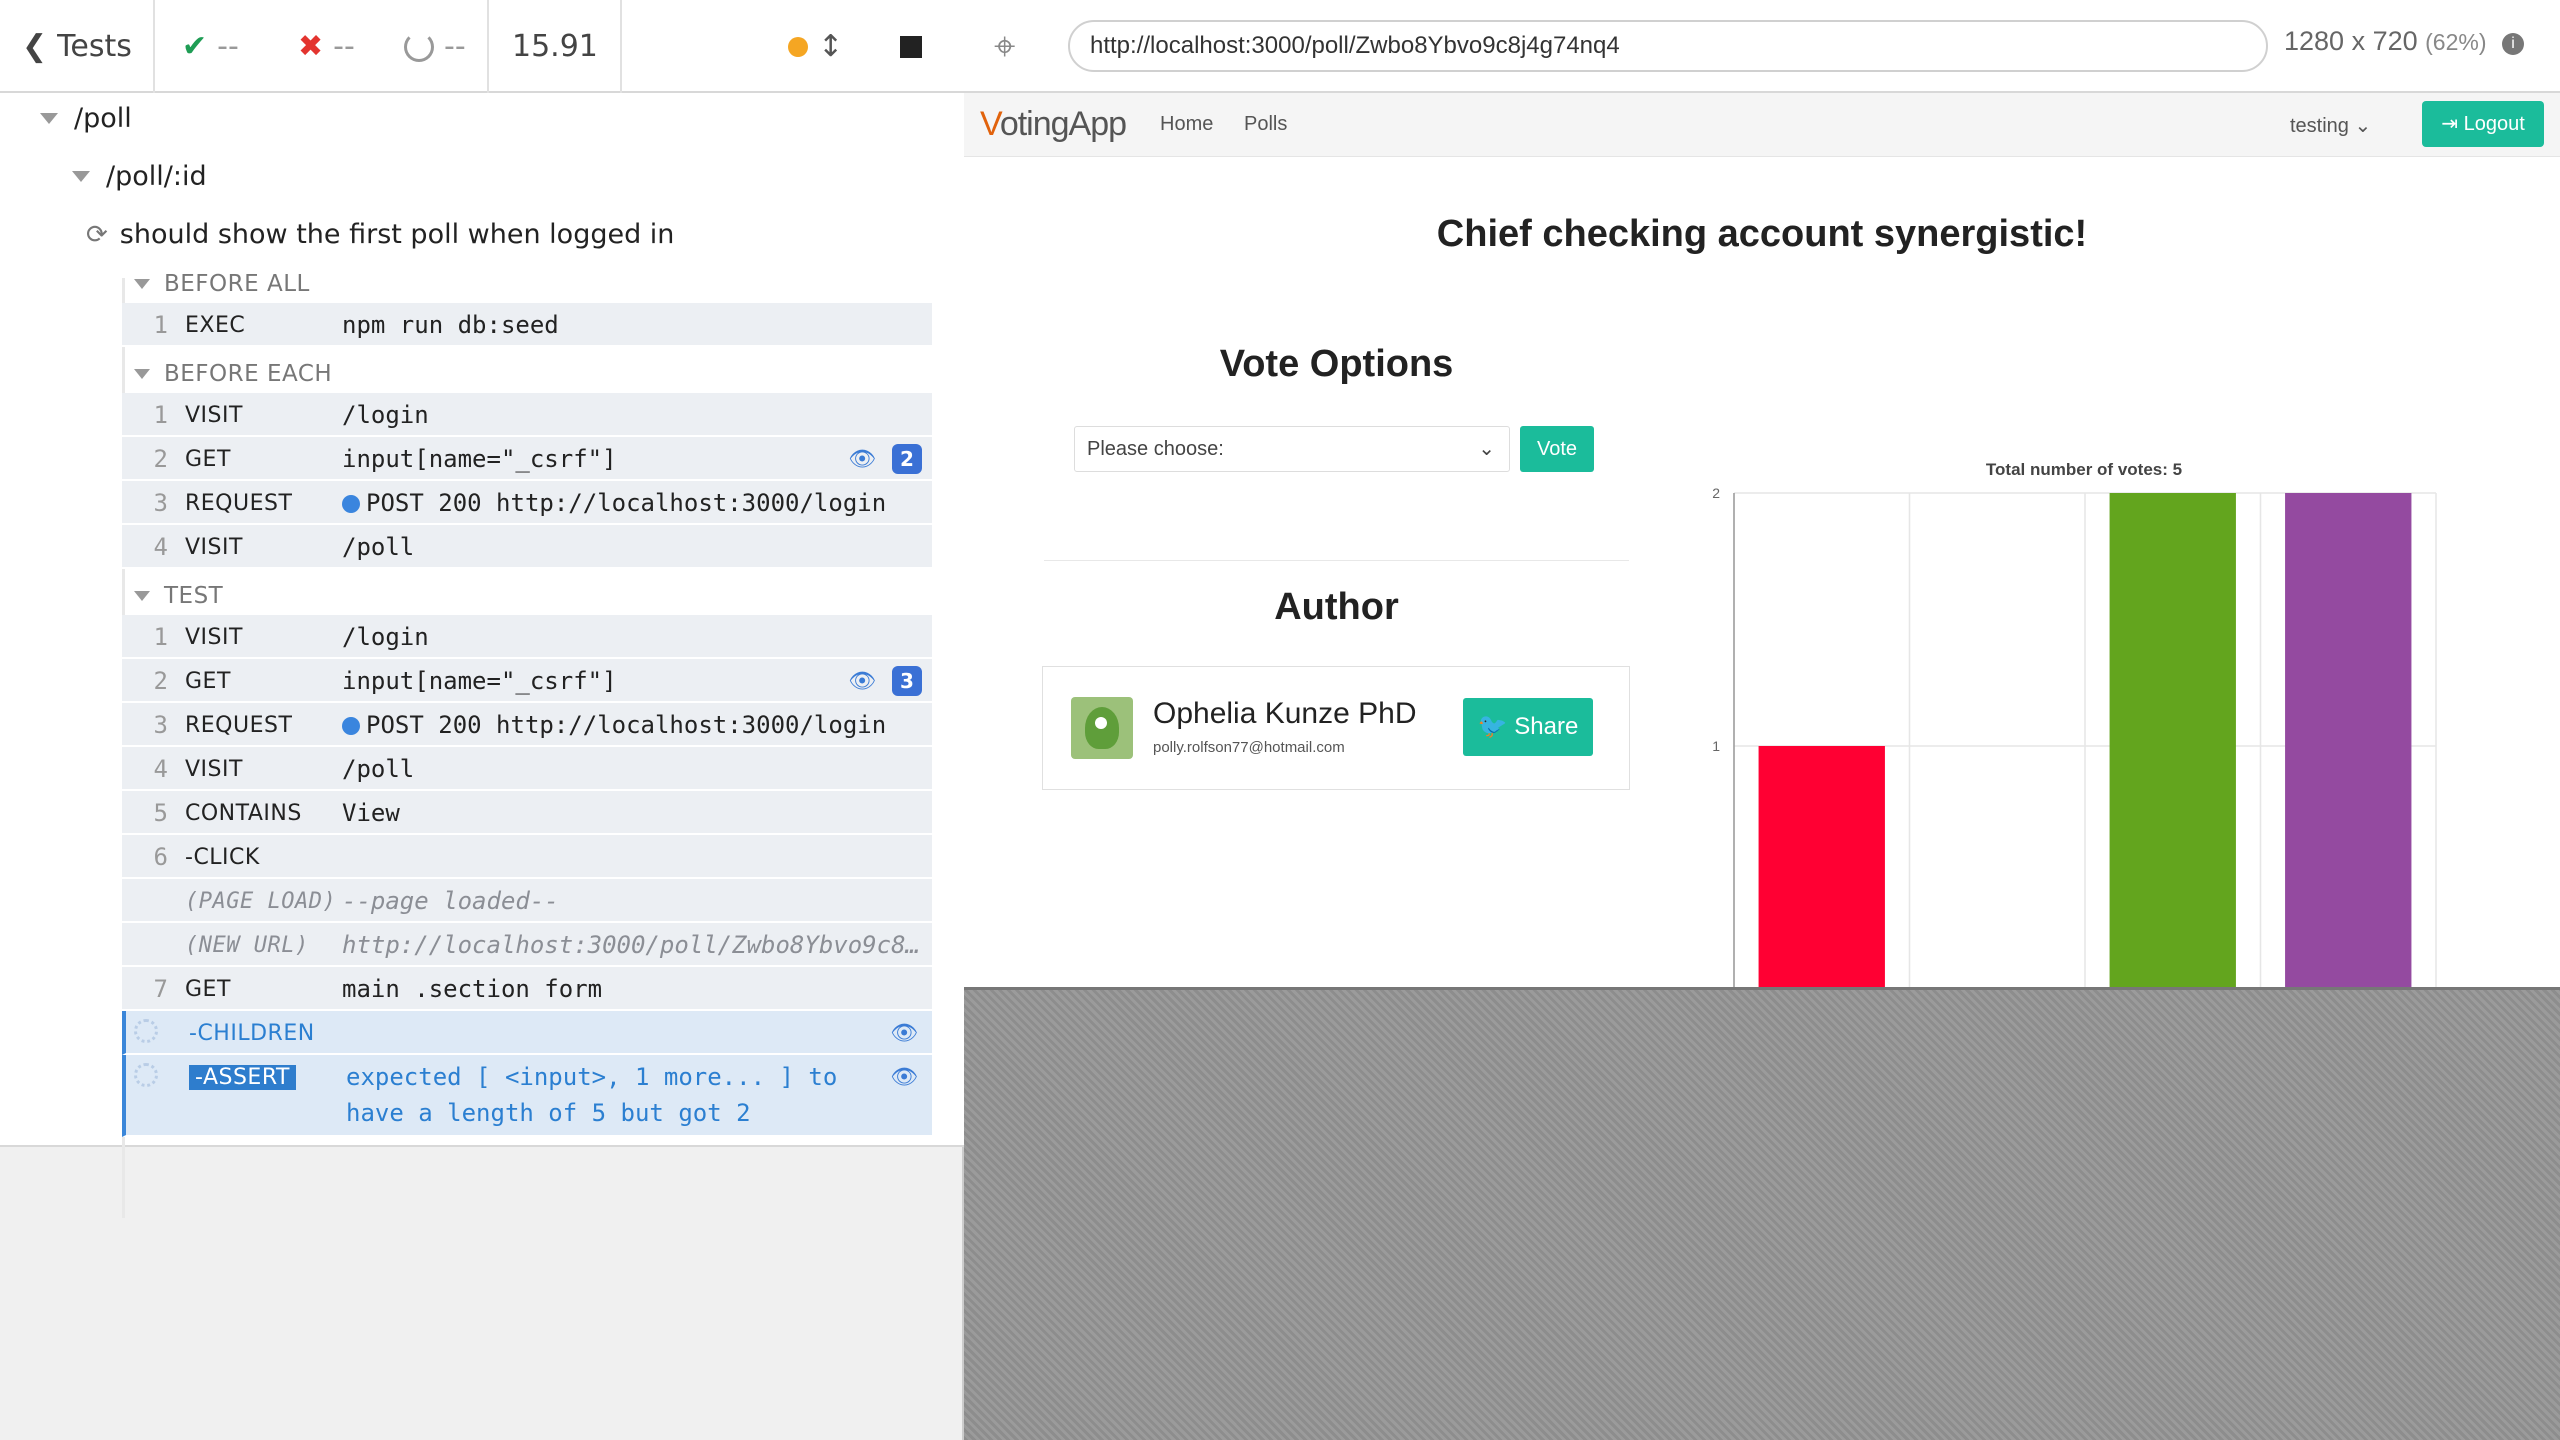  I want to click on suite-poll: /poll, so click(86, 118).